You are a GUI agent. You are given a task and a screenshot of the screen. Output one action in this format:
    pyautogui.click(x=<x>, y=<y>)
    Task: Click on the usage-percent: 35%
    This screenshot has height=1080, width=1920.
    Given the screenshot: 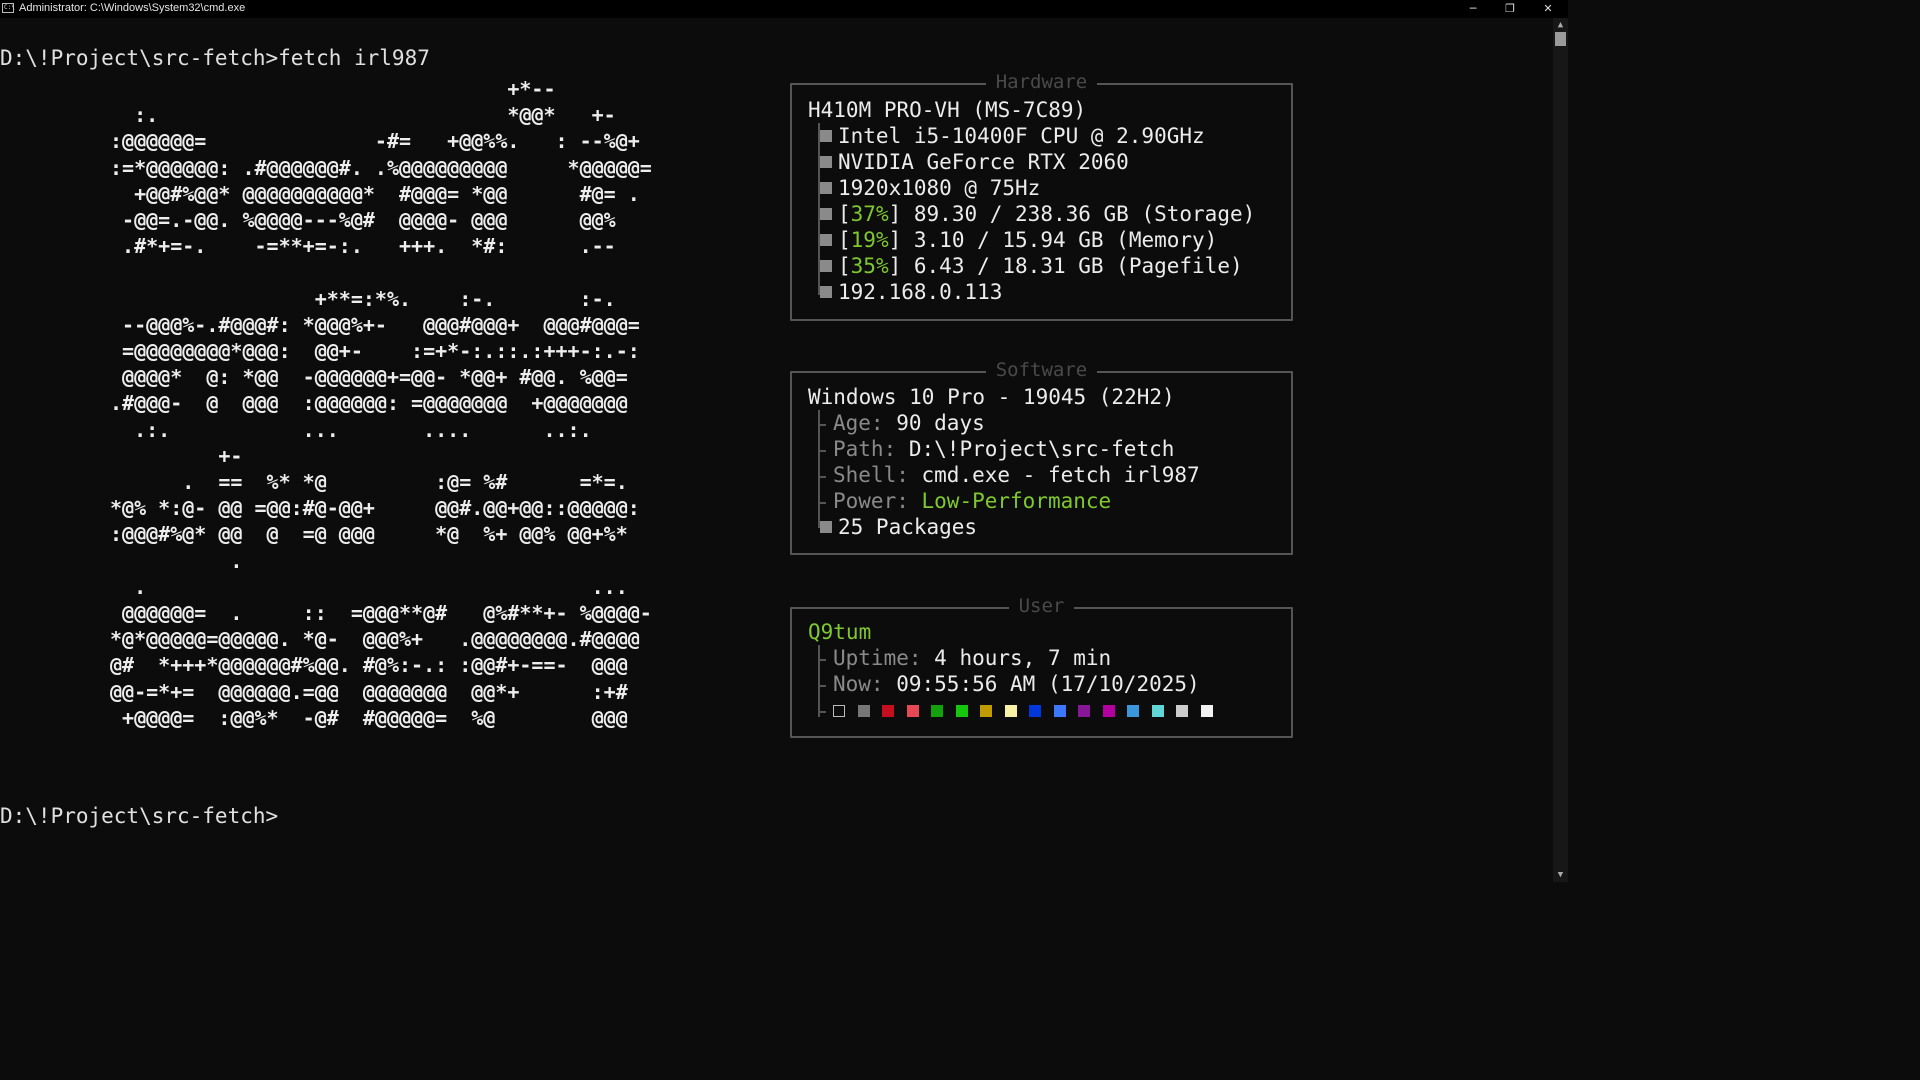 What is the action you would take?
    pyautogui.click(x=869, y=266)
    